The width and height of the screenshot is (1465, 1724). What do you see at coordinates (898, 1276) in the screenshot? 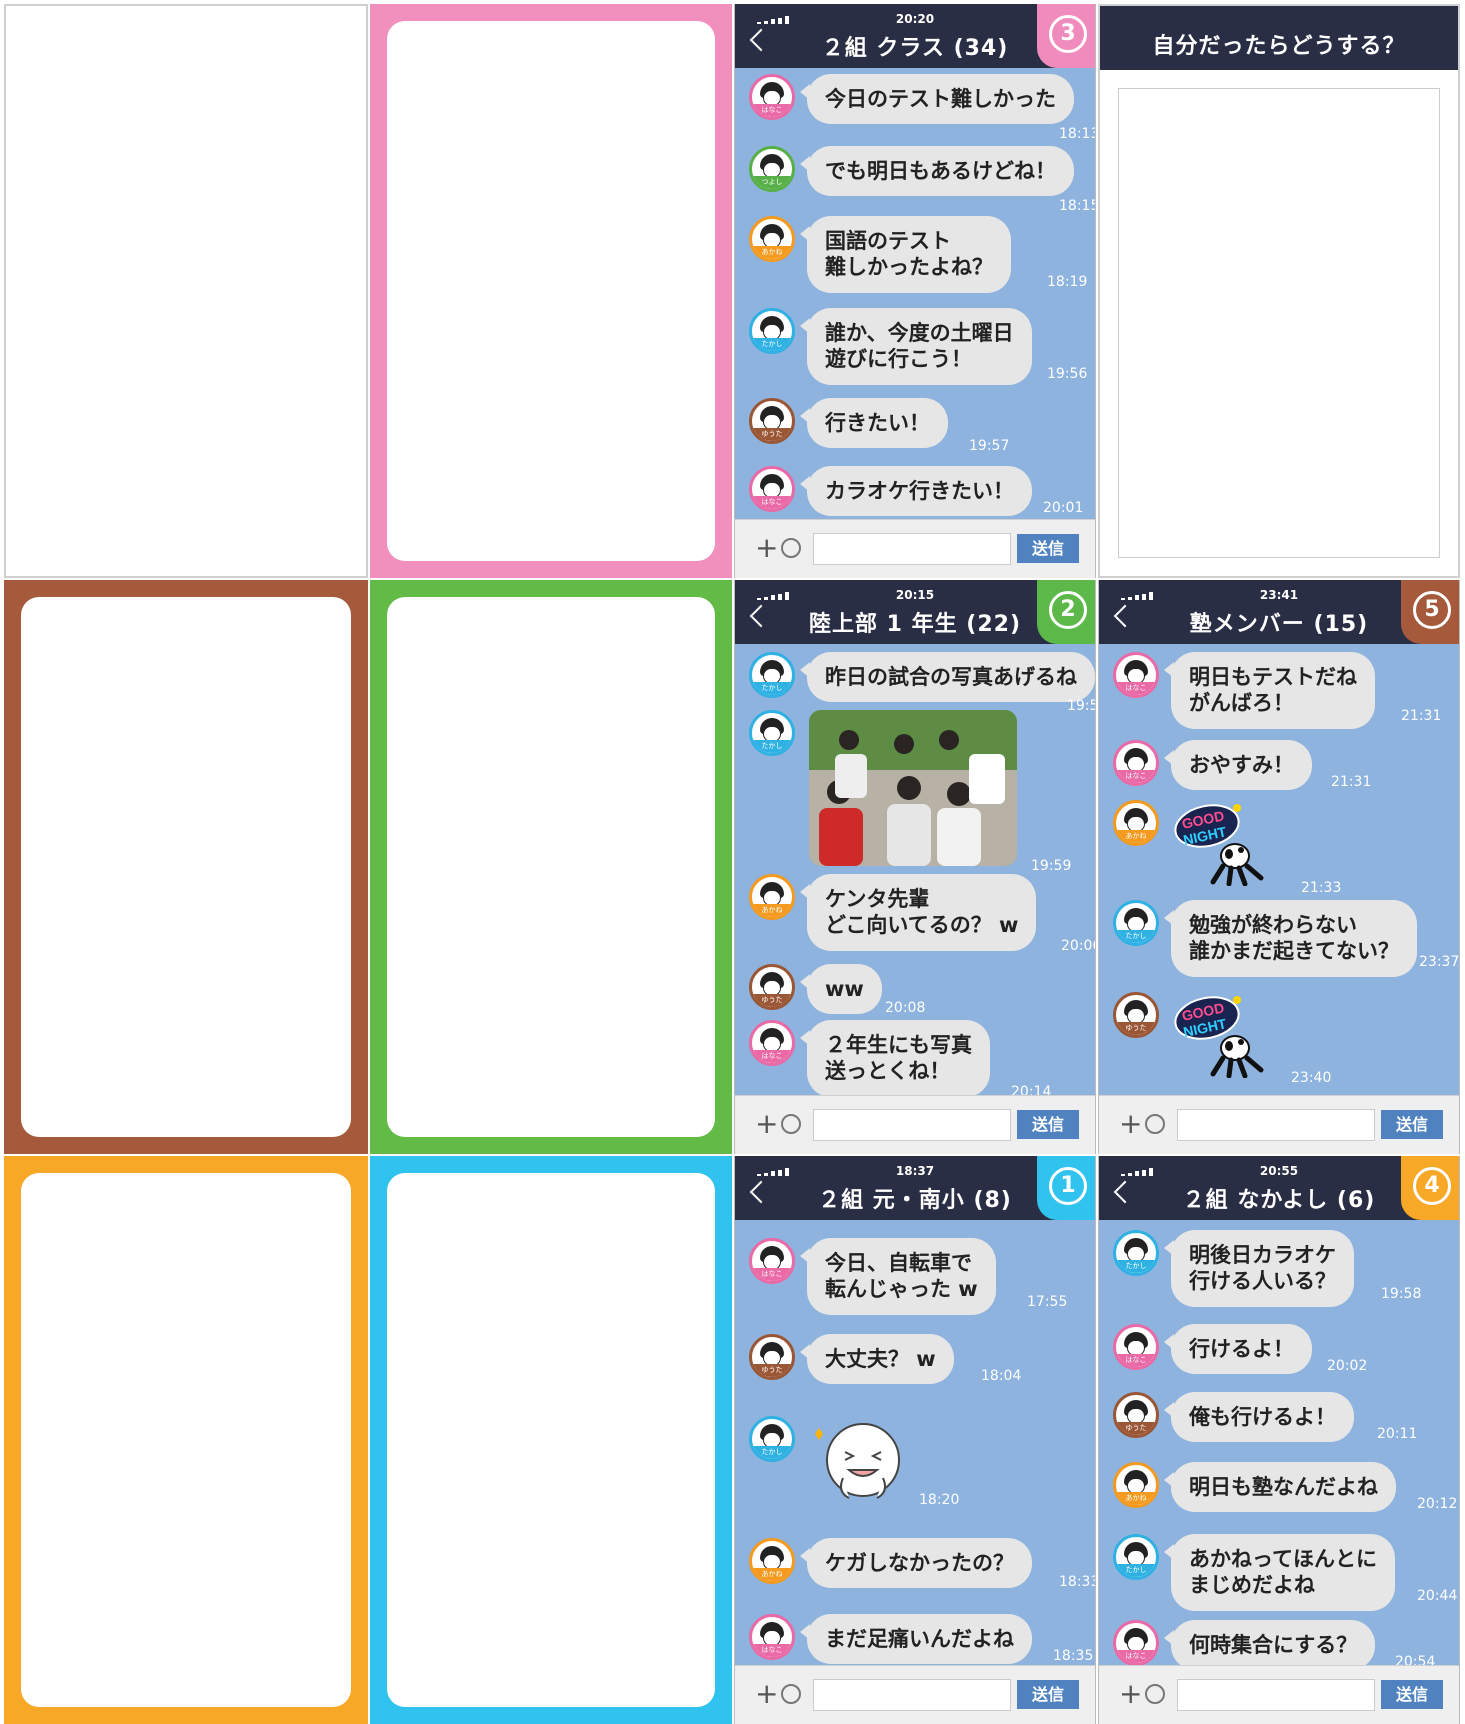
I see `message-bubble: 今日、自転車で 転んじゃった w` at bounding box center [898, 1276].